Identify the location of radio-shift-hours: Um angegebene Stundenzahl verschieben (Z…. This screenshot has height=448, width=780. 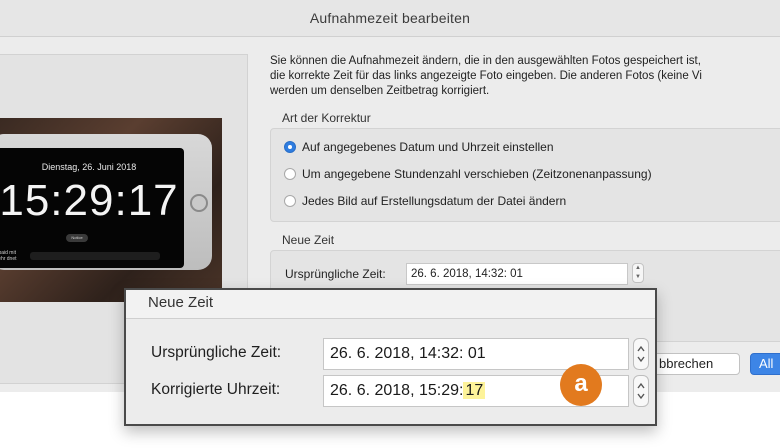
(468, 174).